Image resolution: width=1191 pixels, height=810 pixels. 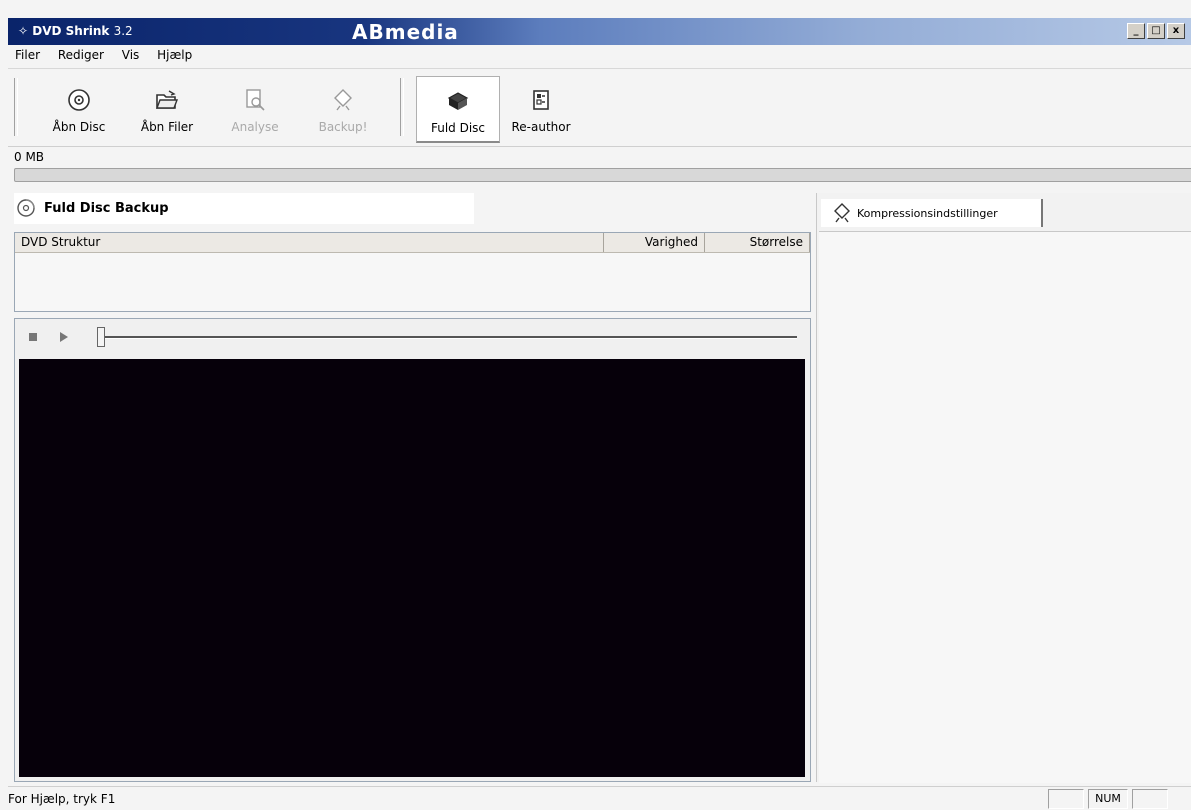 What do you see at coordinates (1150, 799) in the screenshot?
I see `status-cell-scroll` at bounding box center [1150, 799].